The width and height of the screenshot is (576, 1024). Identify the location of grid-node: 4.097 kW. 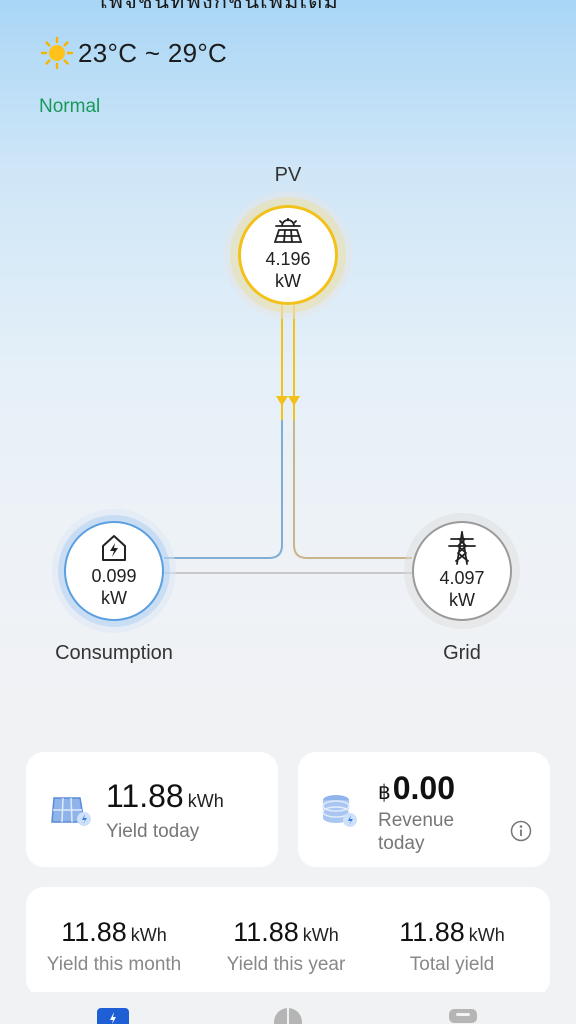
(462, 571).